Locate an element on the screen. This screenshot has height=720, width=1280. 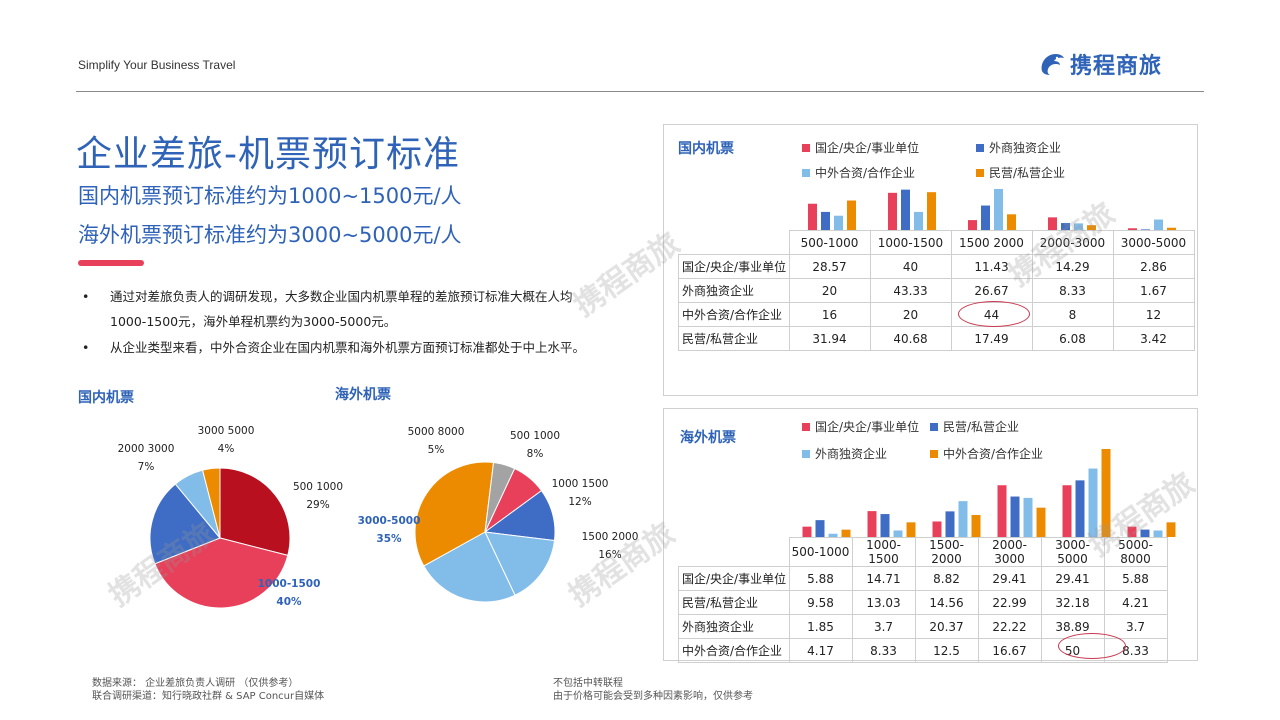
pie-label: 1000 1500 12% is located at coordinates (580, 493).